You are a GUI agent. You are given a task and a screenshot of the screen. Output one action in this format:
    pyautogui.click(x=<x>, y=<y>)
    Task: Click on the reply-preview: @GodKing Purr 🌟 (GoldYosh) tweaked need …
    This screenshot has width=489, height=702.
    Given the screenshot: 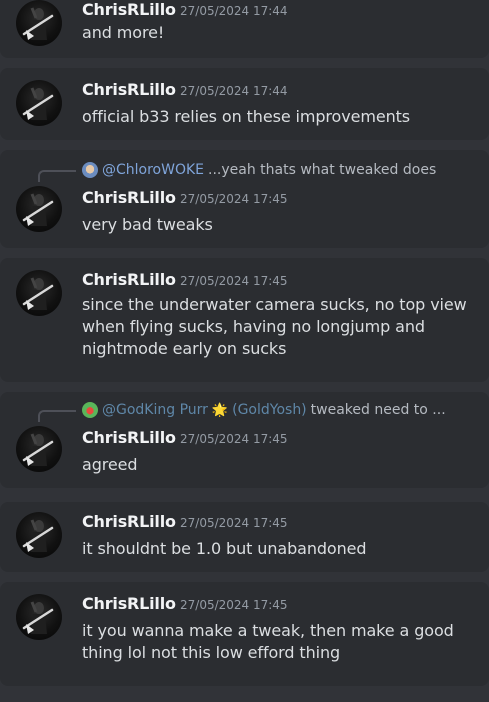 What is the action you would take?
    pyautogui.click(x=264, y=410)
    